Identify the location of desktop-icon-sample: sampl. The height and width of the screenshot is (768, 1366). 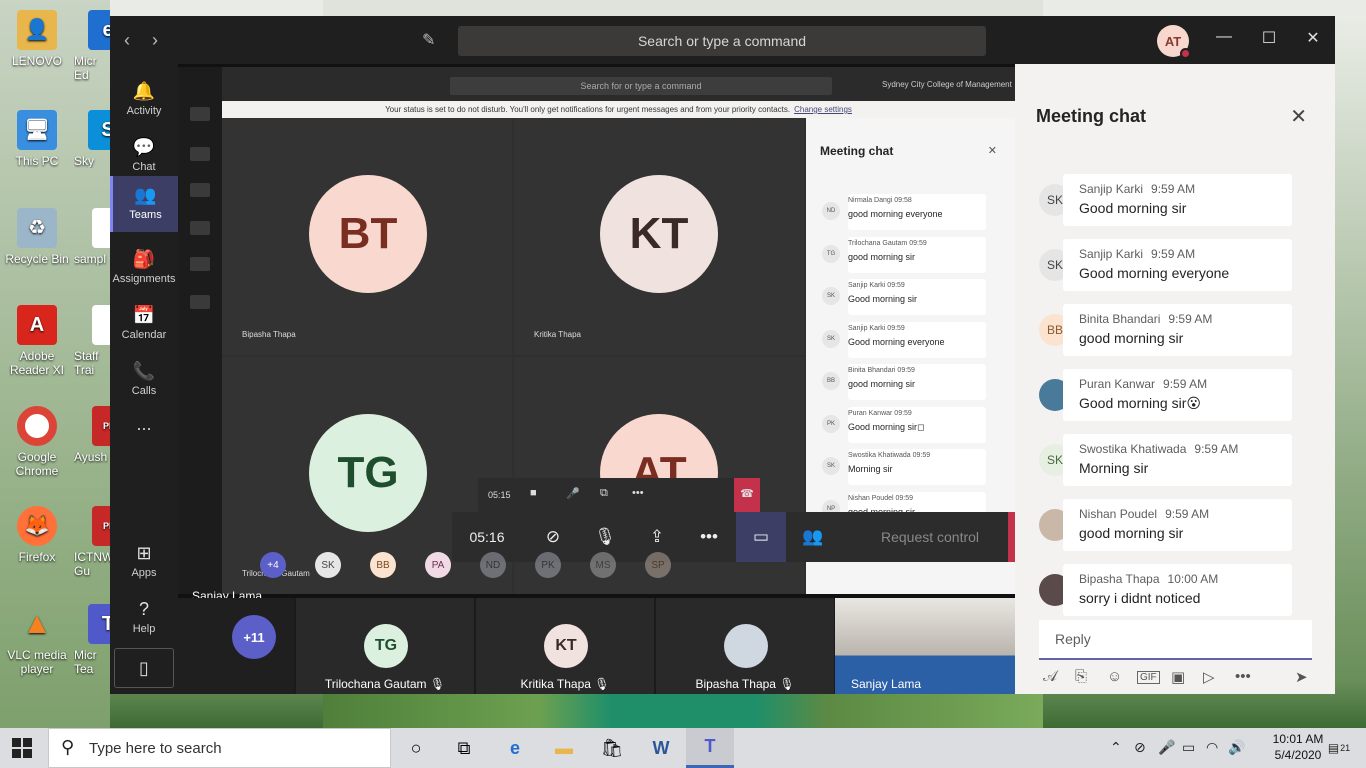
(92, 237).